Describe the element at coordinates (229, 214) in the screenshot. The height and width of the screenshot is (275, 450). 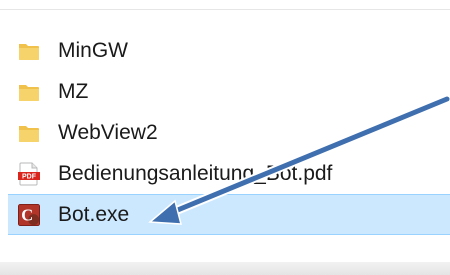
I see `file-item-bot-exe: C Bot.exe` at that location.